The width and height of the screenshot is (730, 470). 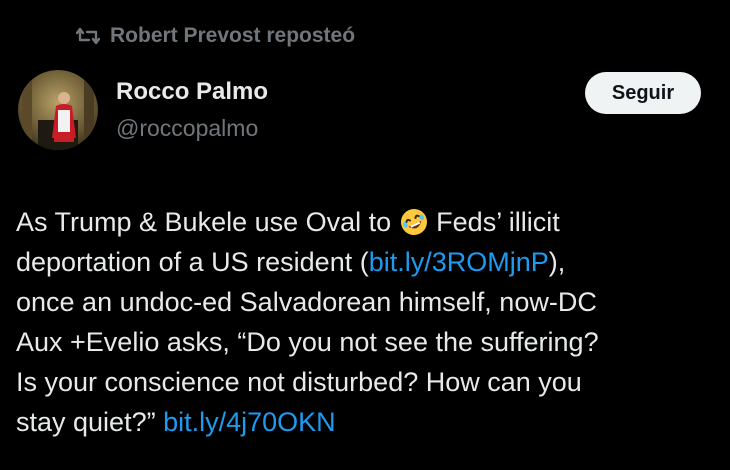 What do you see at coordinates (192, 262) in the screenshot?
I see `tweet-text-segment: deportation of a US resident (` at bounding box center [192, 262].